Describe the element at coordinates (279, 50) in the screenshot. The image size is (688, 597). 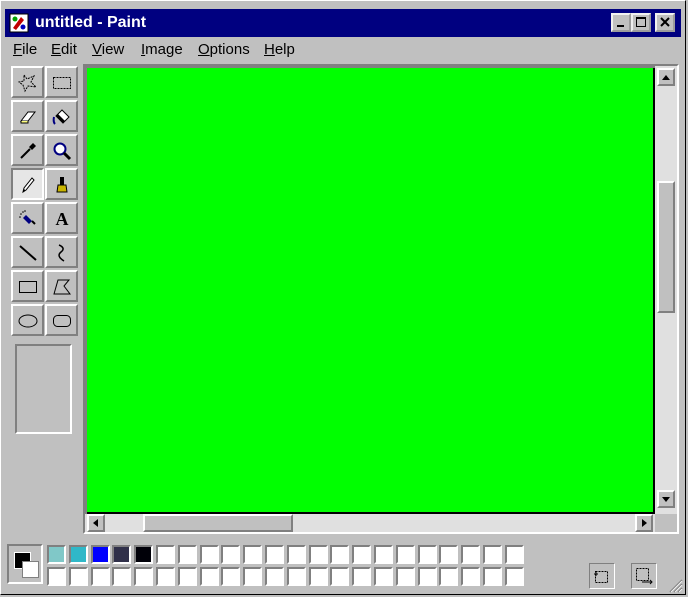
I see `menu-help: Help` at that location.